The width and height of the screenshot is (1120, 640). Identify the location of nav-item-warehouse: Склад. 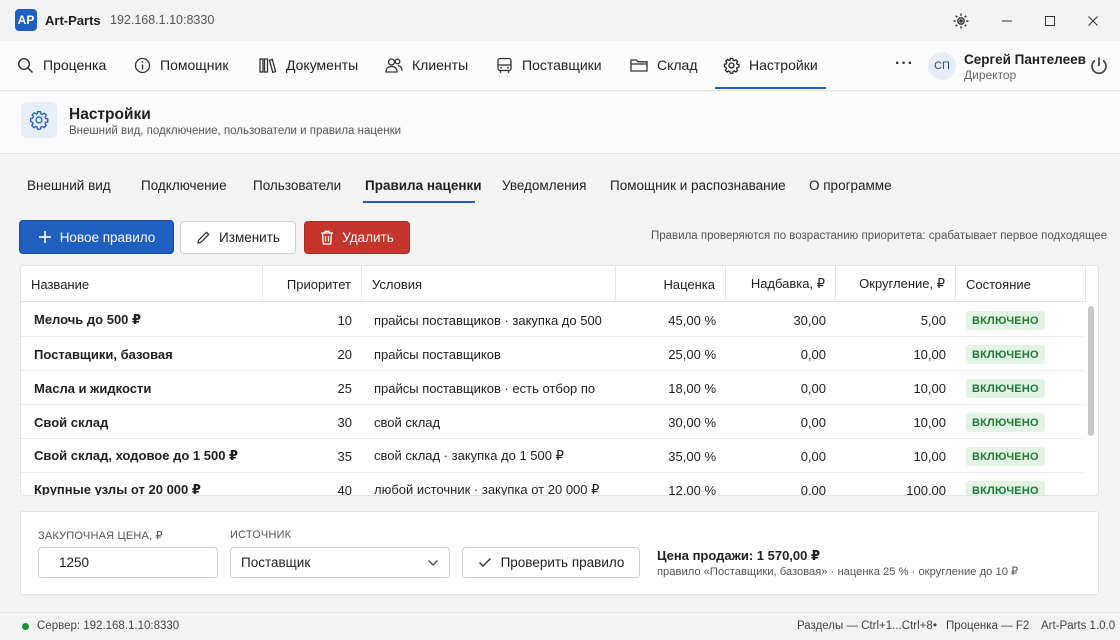
(664, 65).